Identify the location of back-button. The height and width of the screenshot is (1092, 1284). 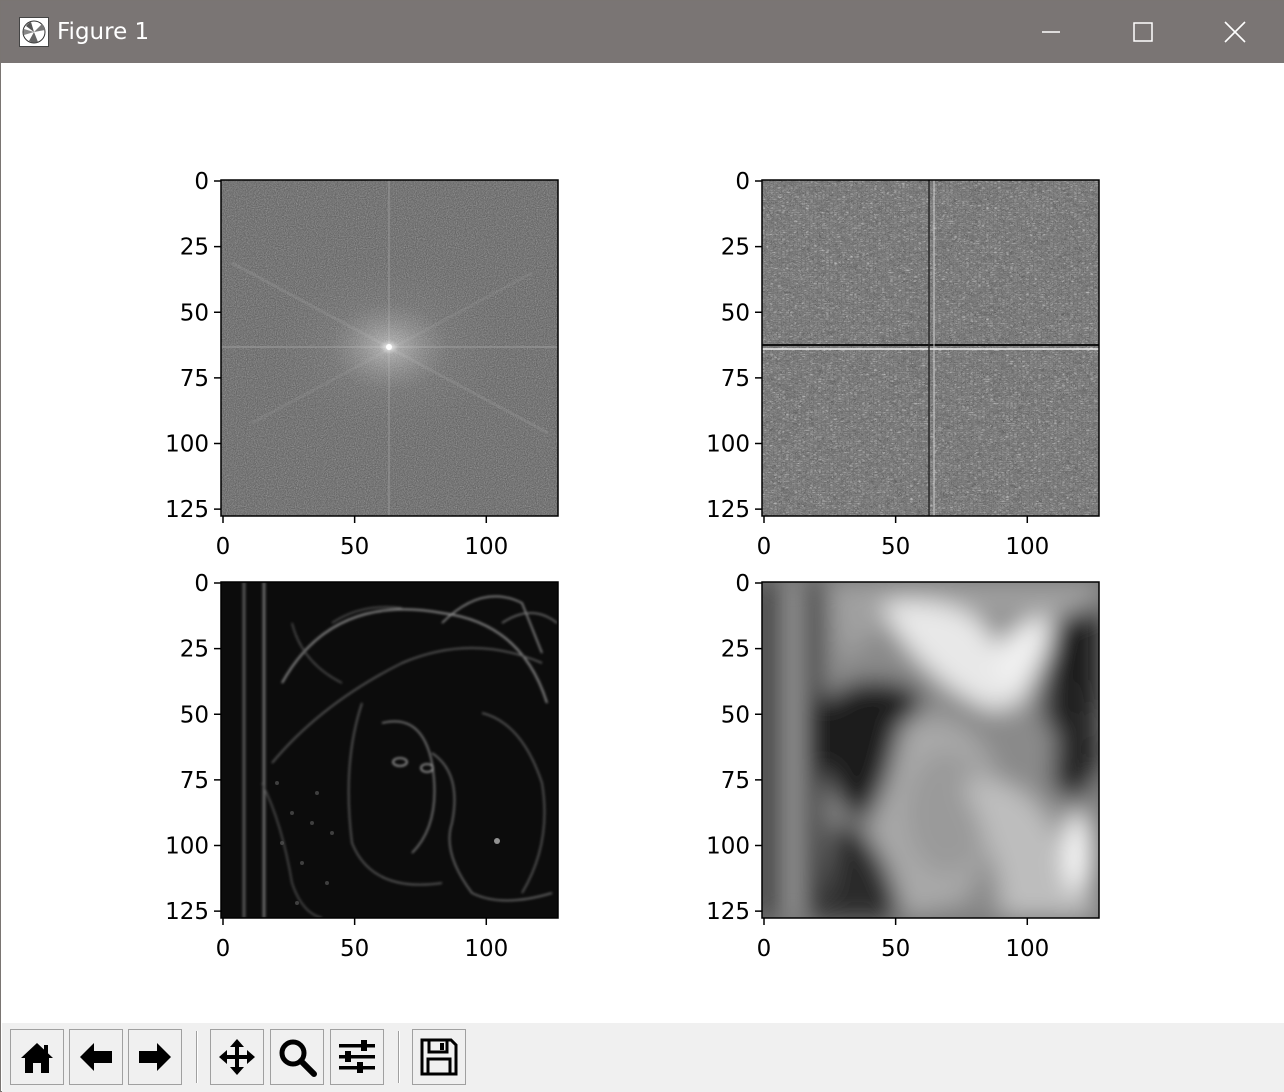
(96, 1057).